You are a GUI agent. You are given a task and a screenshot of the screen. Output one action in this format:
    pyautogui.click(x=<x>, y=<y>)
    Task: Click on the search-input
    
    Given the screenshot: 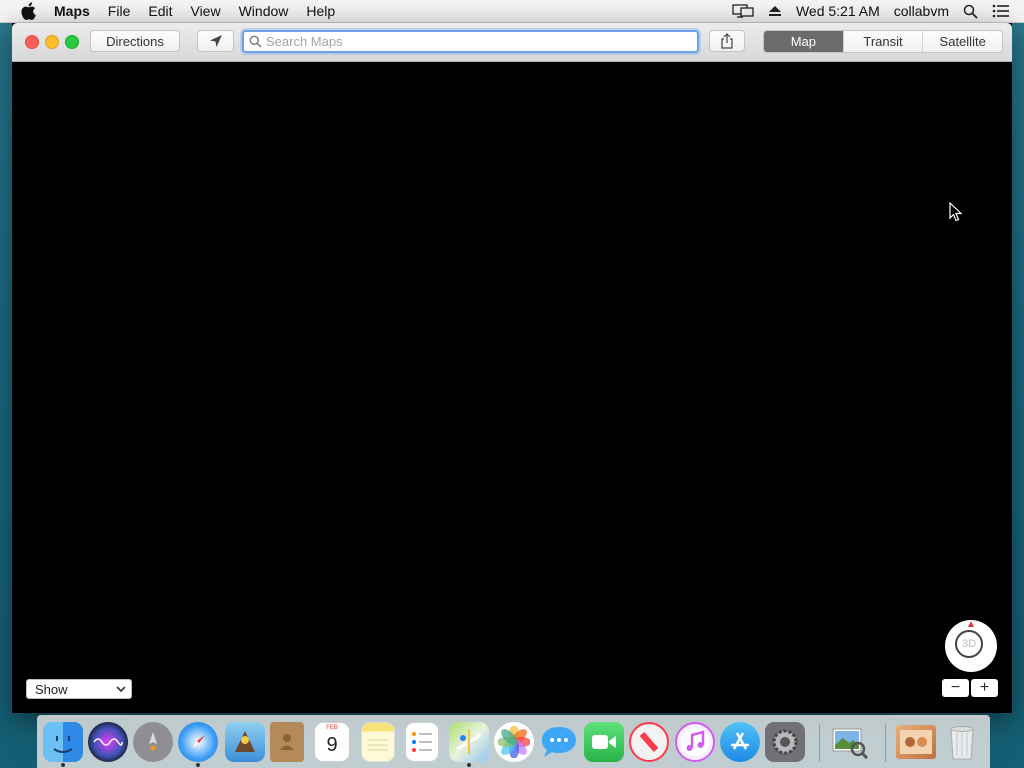 What is the action you would take?
    pyautogui.click(x=476, y=41)
    